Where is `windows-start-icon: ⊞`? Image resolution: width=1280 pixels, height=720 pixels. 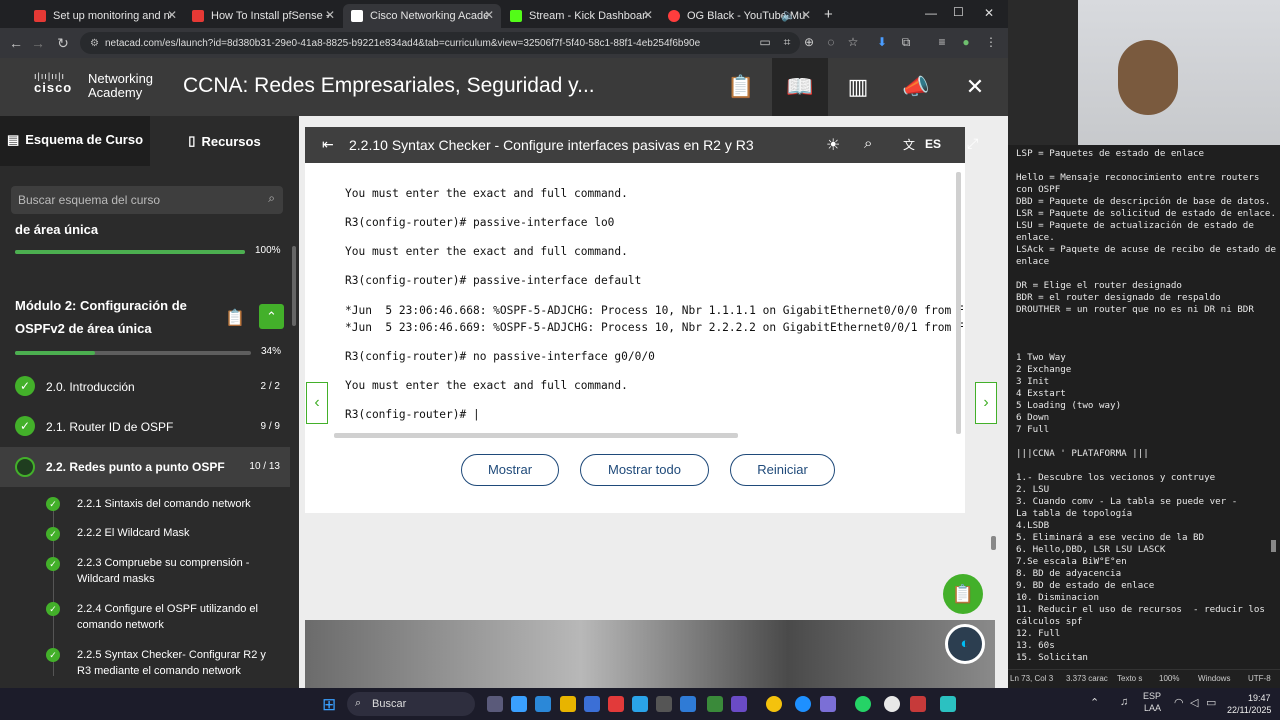 windows-start-icon: ⊞ is located at coordinates (329, 705).